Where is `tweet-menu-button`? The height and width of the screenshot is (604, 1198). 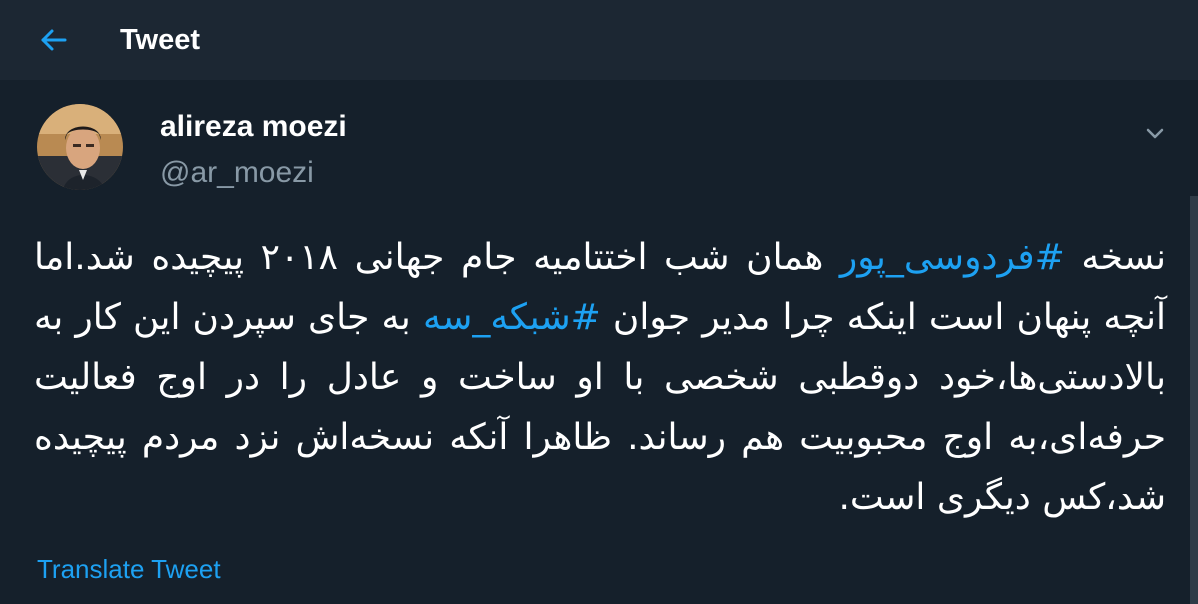 tweet-menu-button is located at coordinates (1155, 133).